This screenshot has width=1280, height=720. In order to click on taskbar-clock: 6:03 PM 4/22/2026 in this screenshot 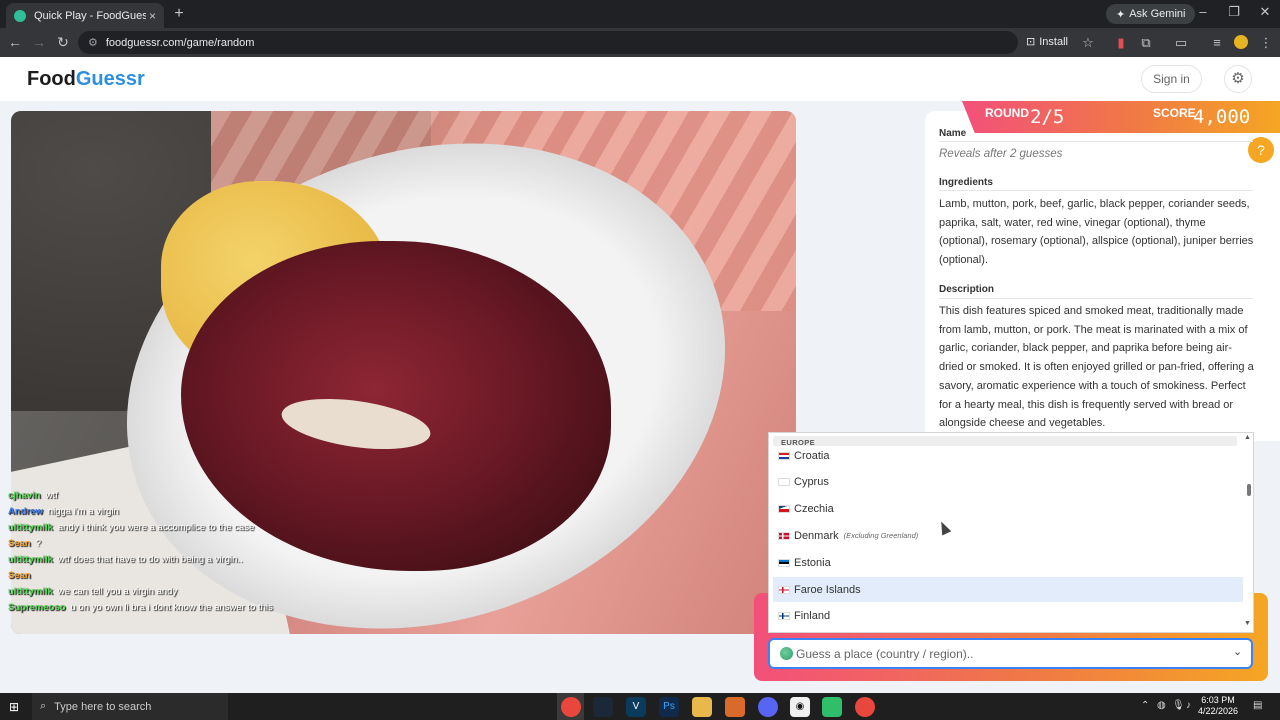, I will do `click(1218, 706)`.